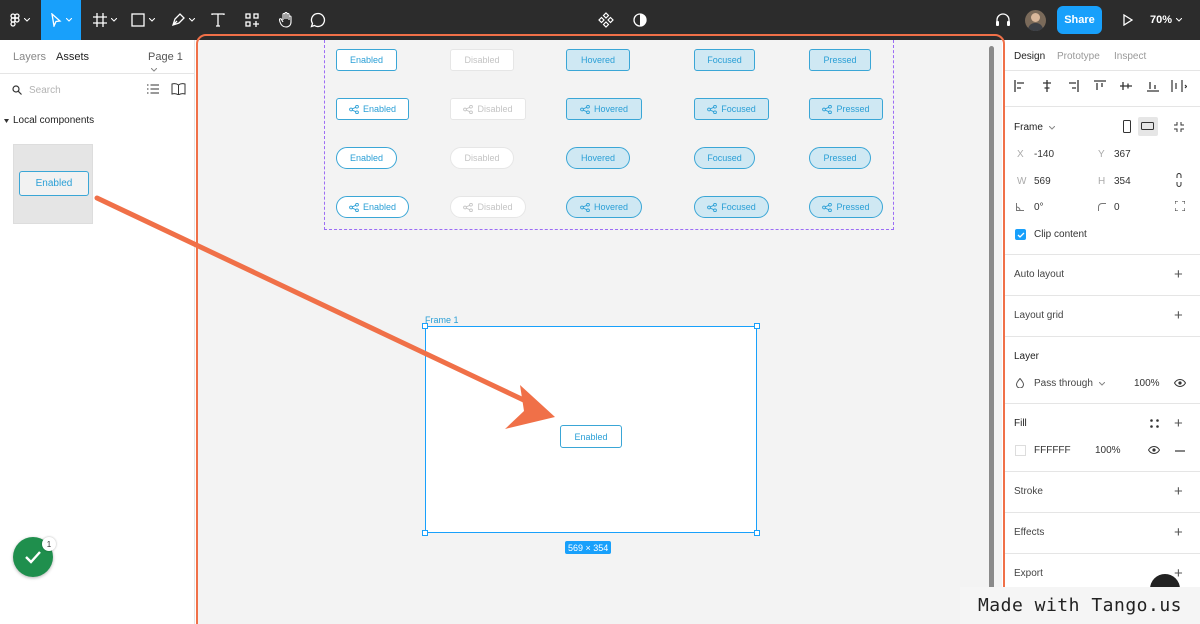  I want to click on page-selector: Page 1, so click(171, 63).